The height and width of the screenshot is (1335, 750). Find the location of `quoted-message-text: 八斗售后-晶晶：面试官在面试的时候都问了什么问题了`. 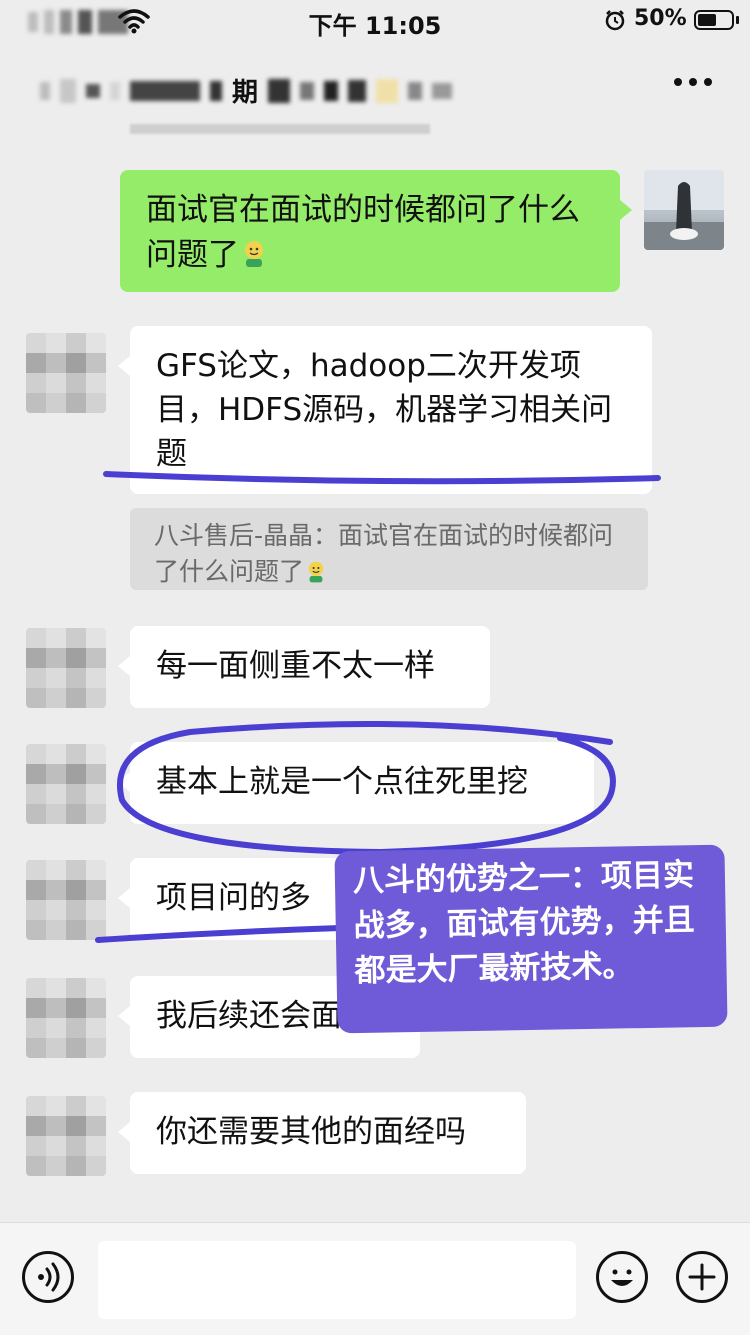

quoted-message-text: 八斗售后-晶晶：面试官在面试的时候都问了什么问题了 is located at coordinates (384, 553).